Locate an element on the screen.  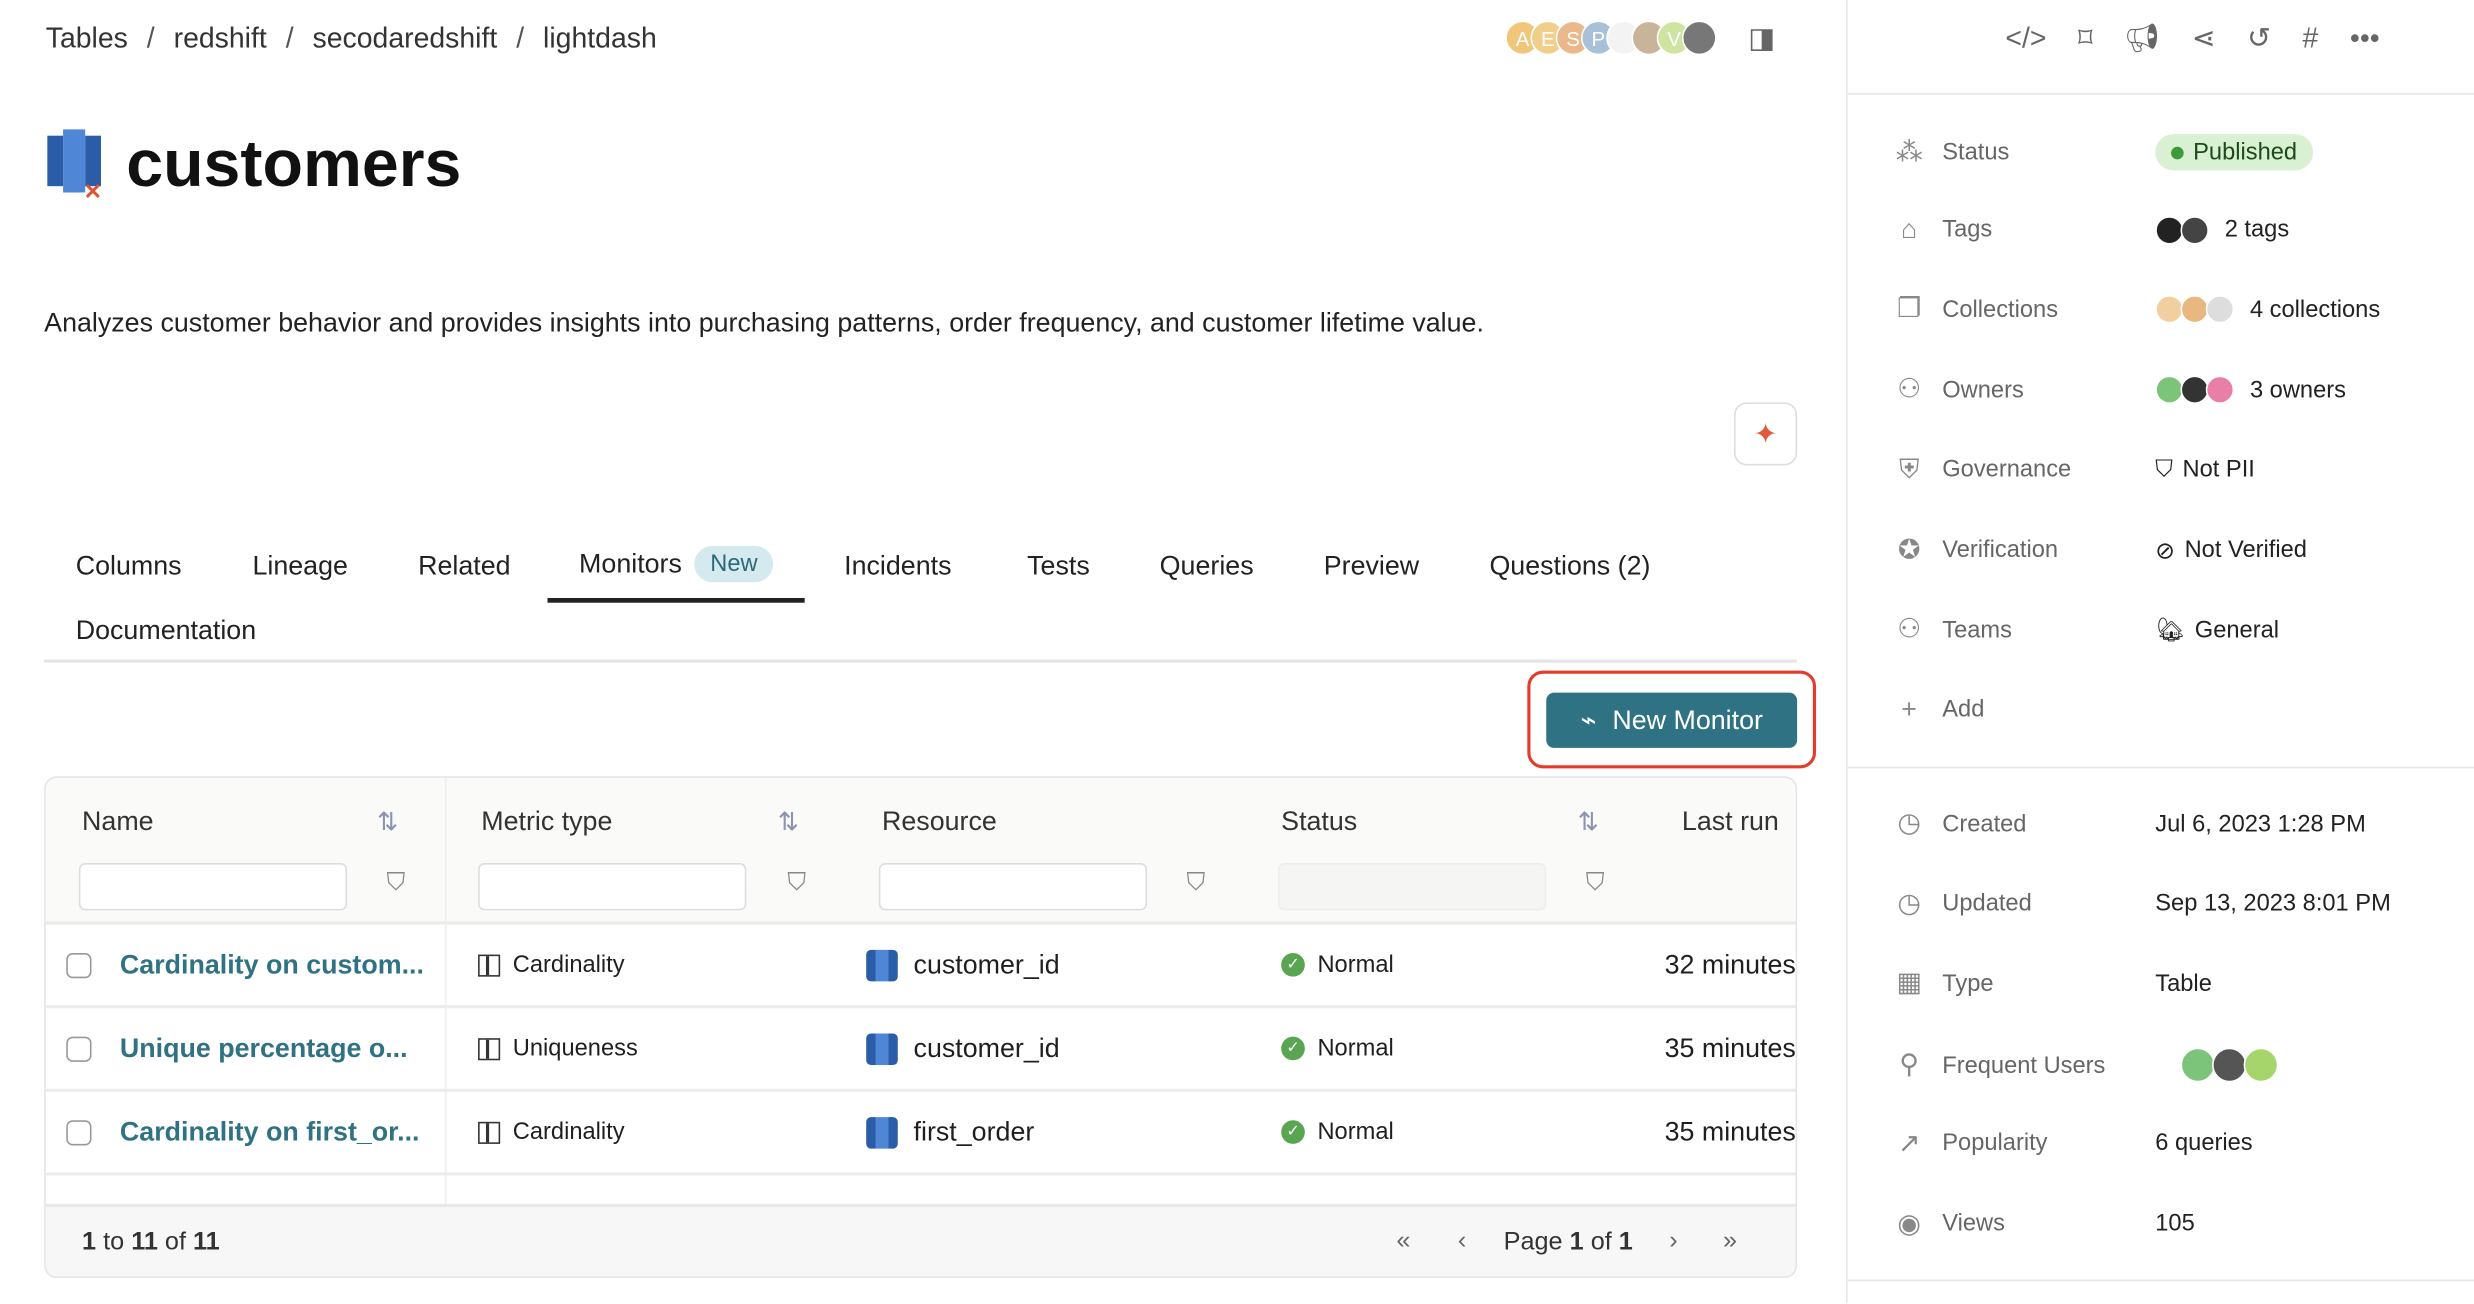
property-status: ⁂ Status Published is located at coordinates (2176, 152).